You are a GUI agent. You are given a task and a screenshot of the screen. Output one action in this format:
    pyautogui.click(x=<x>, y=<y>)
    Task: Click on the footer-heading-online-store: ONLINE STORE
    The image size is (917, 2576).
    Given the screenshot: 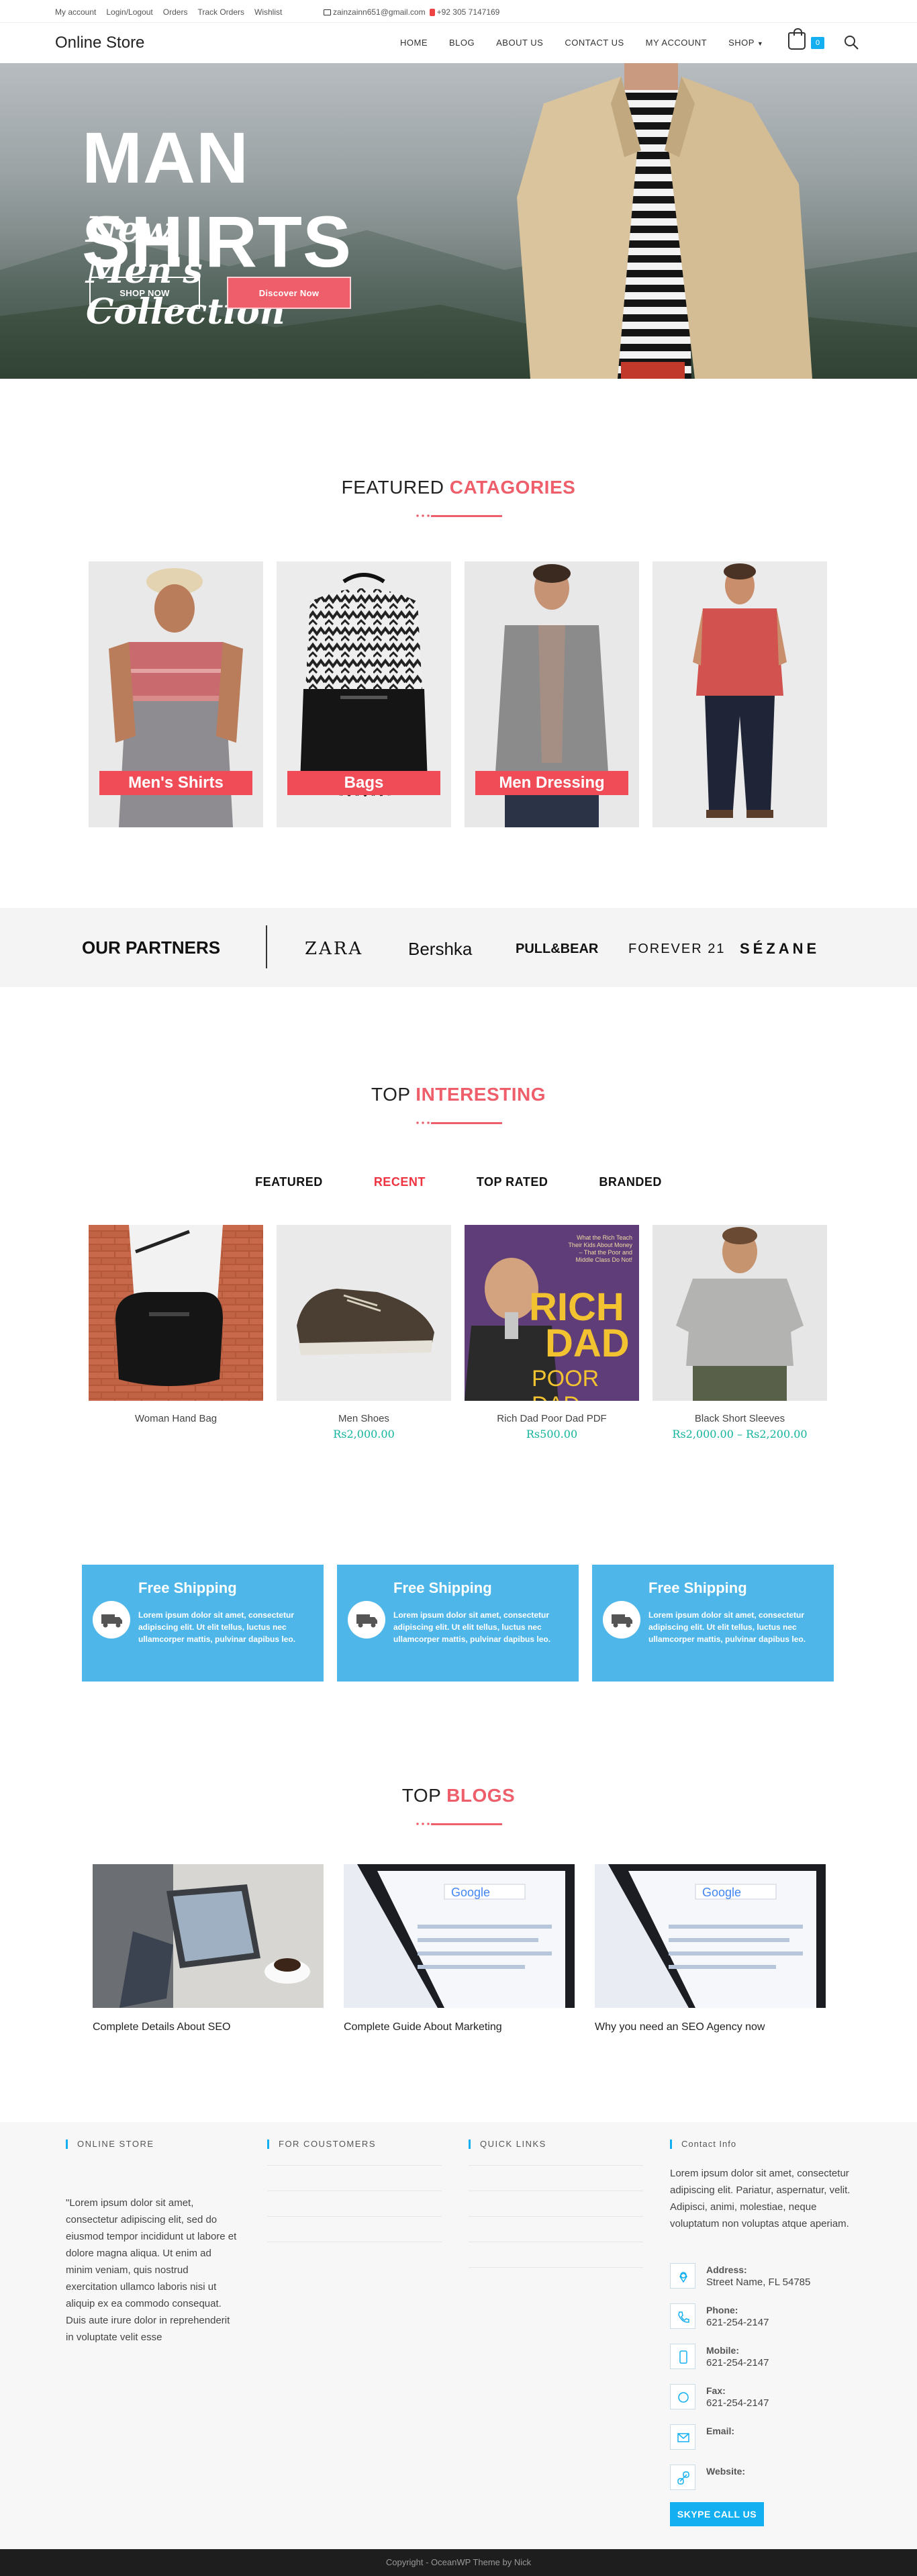 What is the action you would take?
    pyautogui.click(x=110, y=2144)
    